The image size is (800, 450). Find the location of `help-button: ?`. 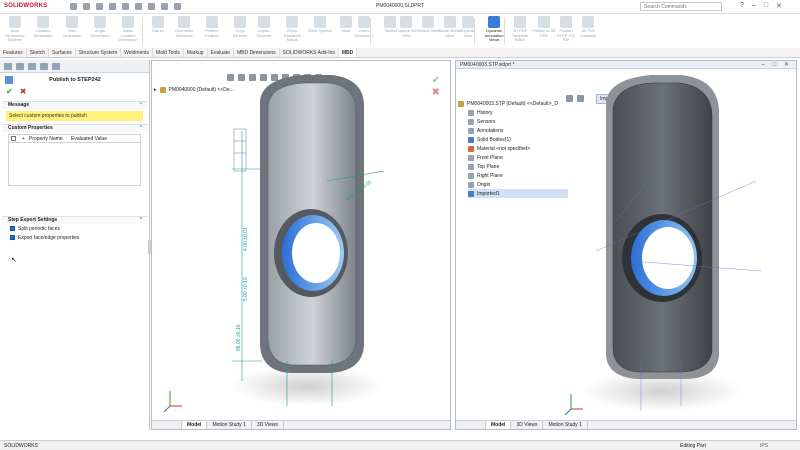

help-button: ? is located at coordinates (742, 6).